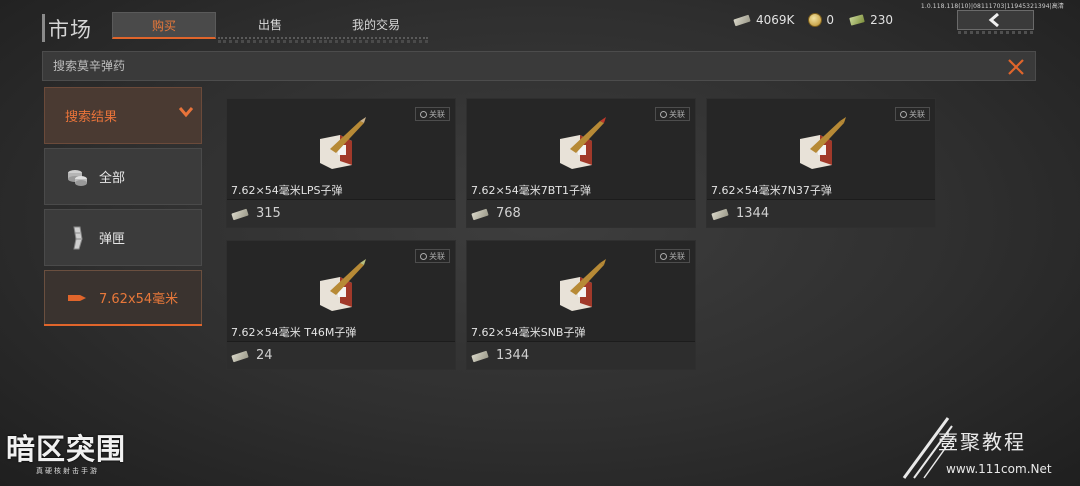  I want to click on search-bar, so click(539, 66).